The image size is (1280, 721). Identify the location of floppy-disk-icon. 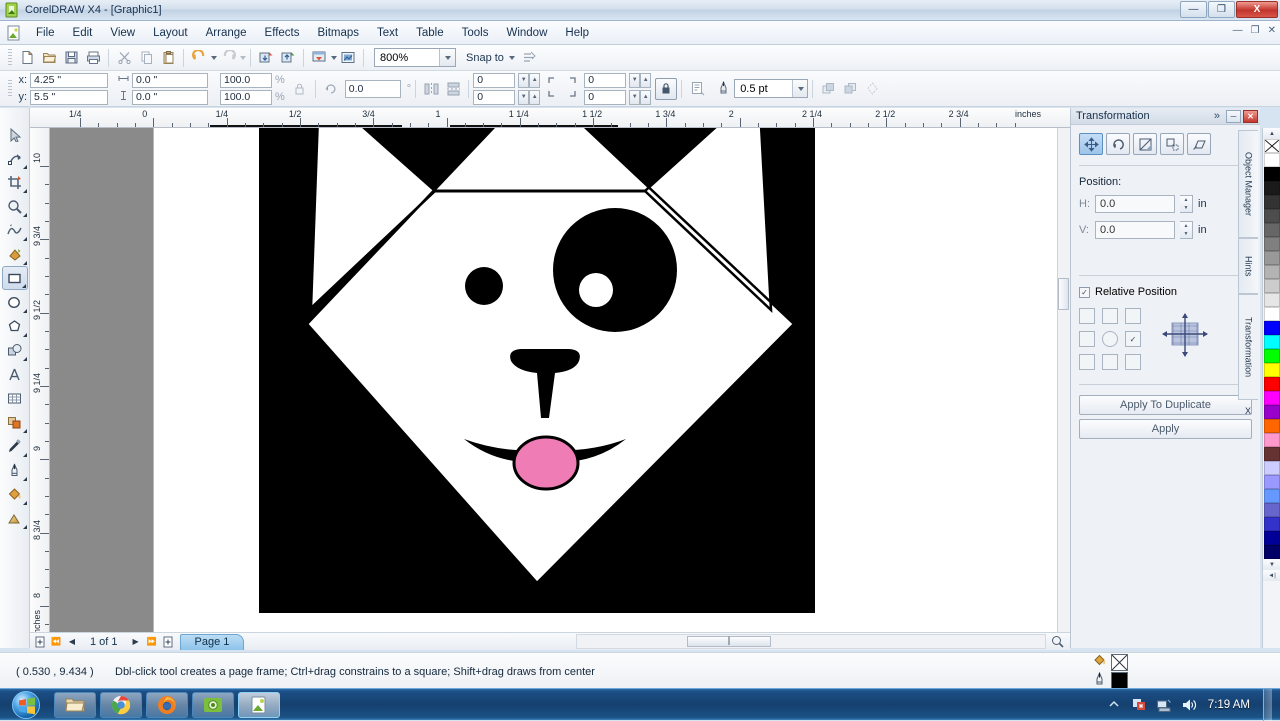
(71, 58).